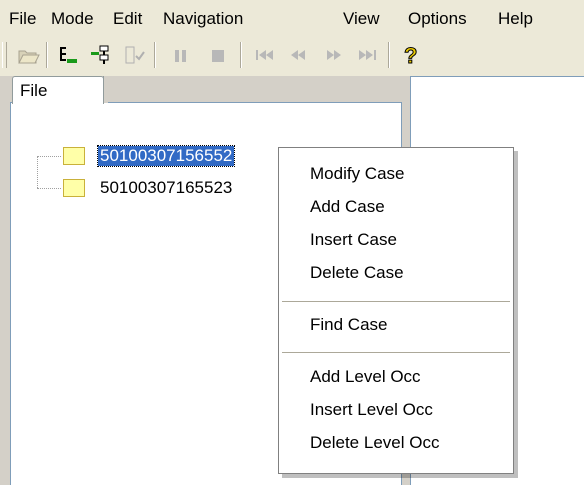  Describe the element at coordinates (34, 90) in the screenshot. I see `tab-file-label: File` at that location.